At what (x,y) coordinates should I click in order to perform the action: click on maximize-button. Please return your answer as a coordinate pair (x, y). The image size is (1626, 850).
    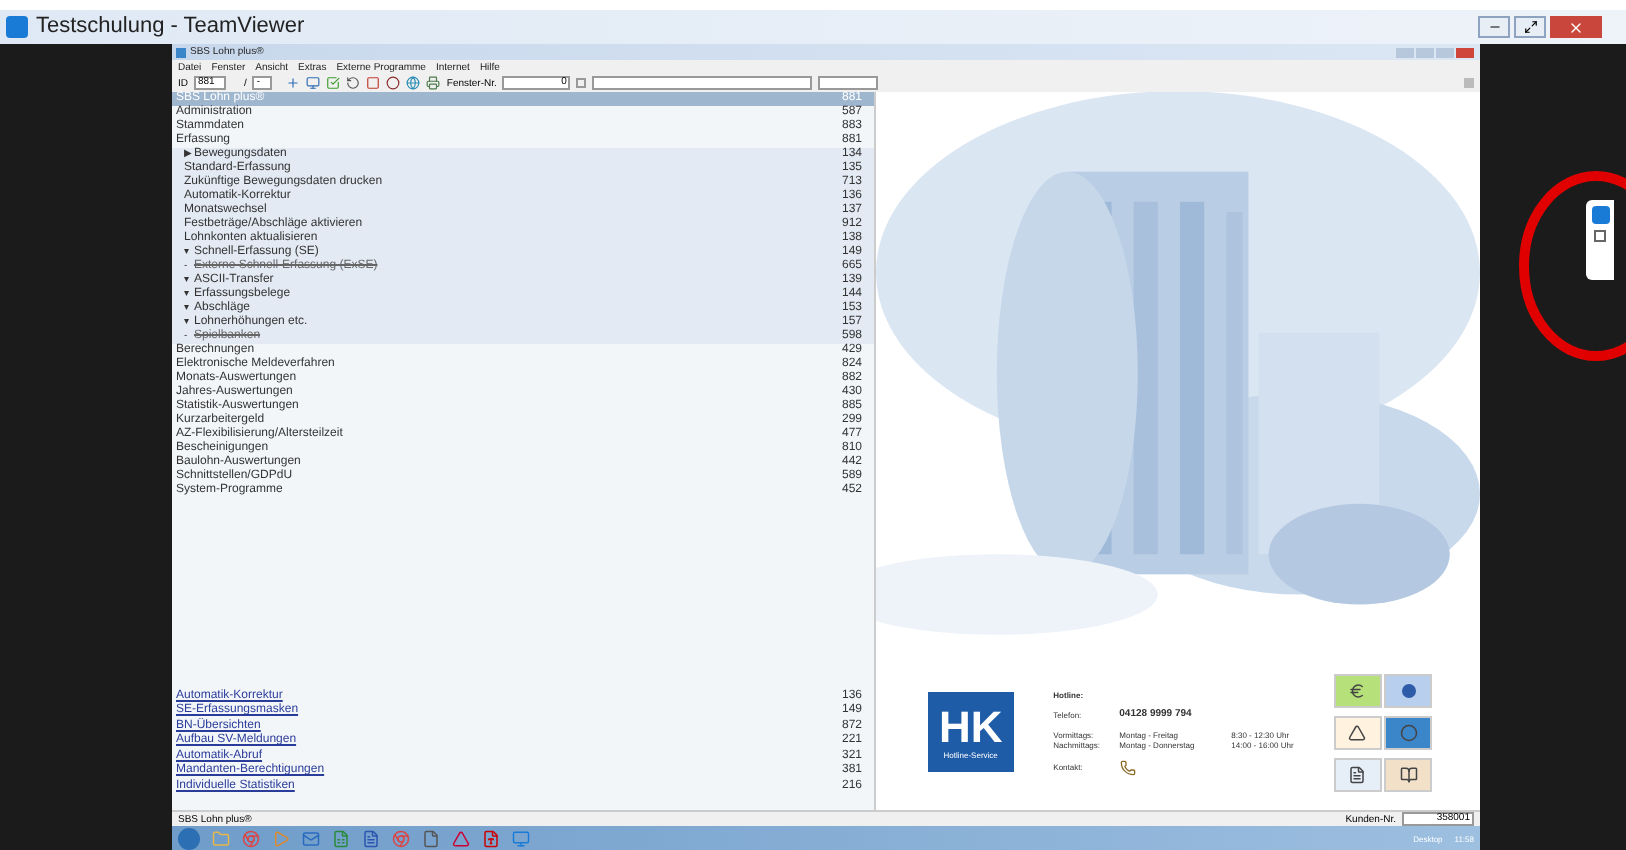
    Looking at the image, I should click on (1530, 27).